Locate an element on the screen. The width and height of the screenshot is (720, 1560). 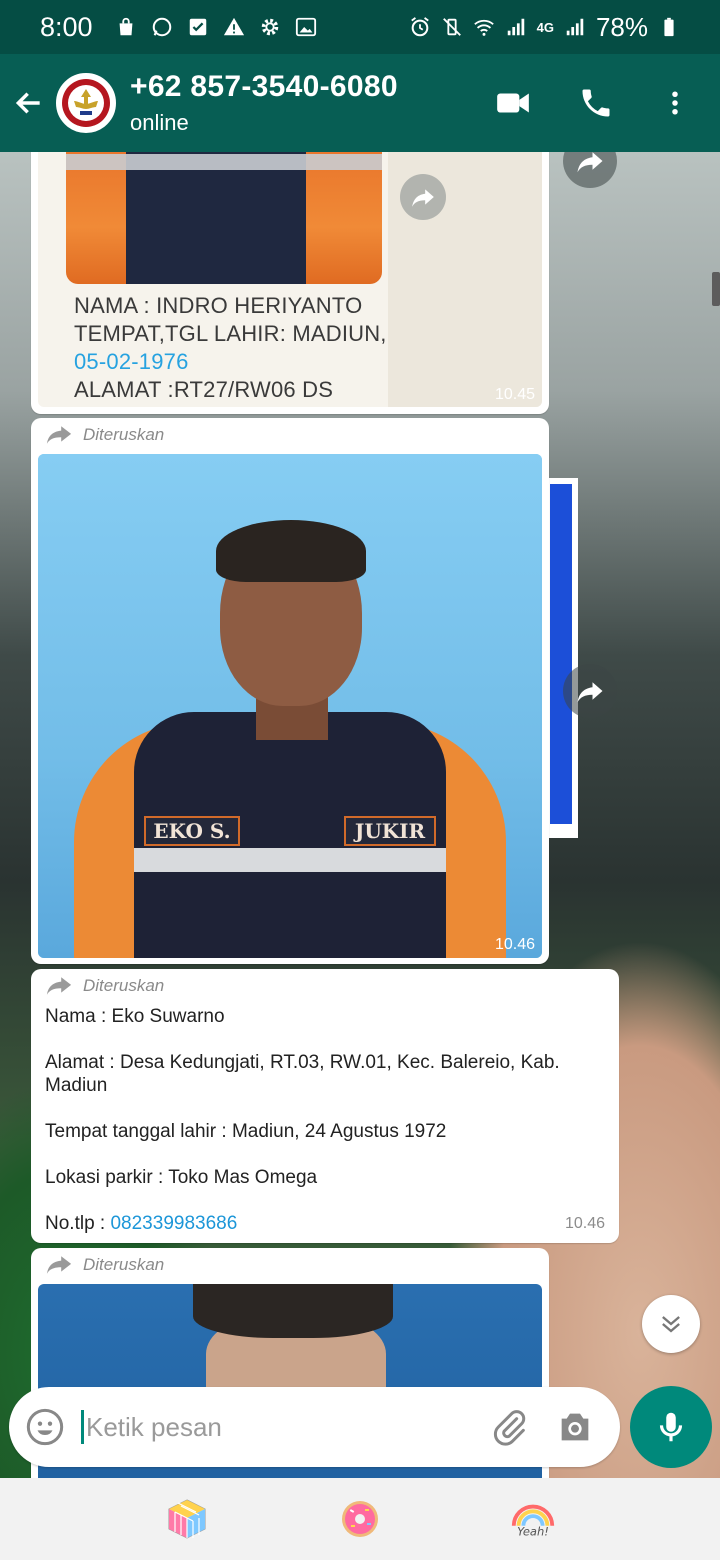
warning-icon is located at coordinates (233, 26).